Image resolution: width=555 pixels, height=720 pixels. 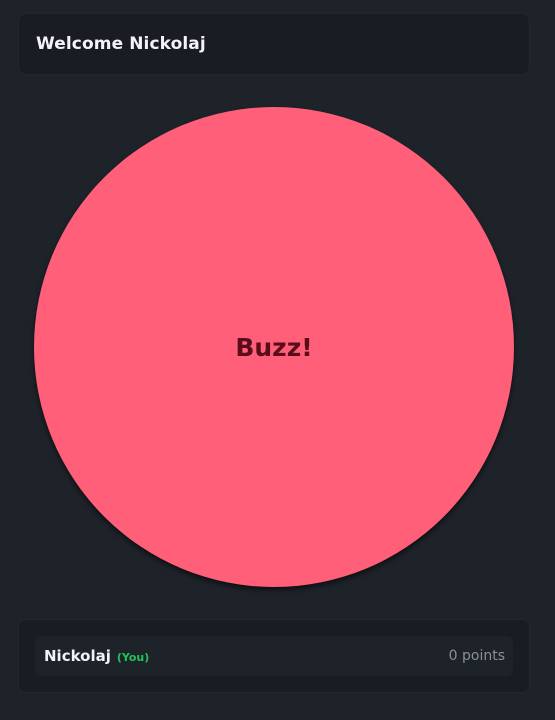 I want to click on buzz-button-label: Buzz!, so click(x=274, y=347).